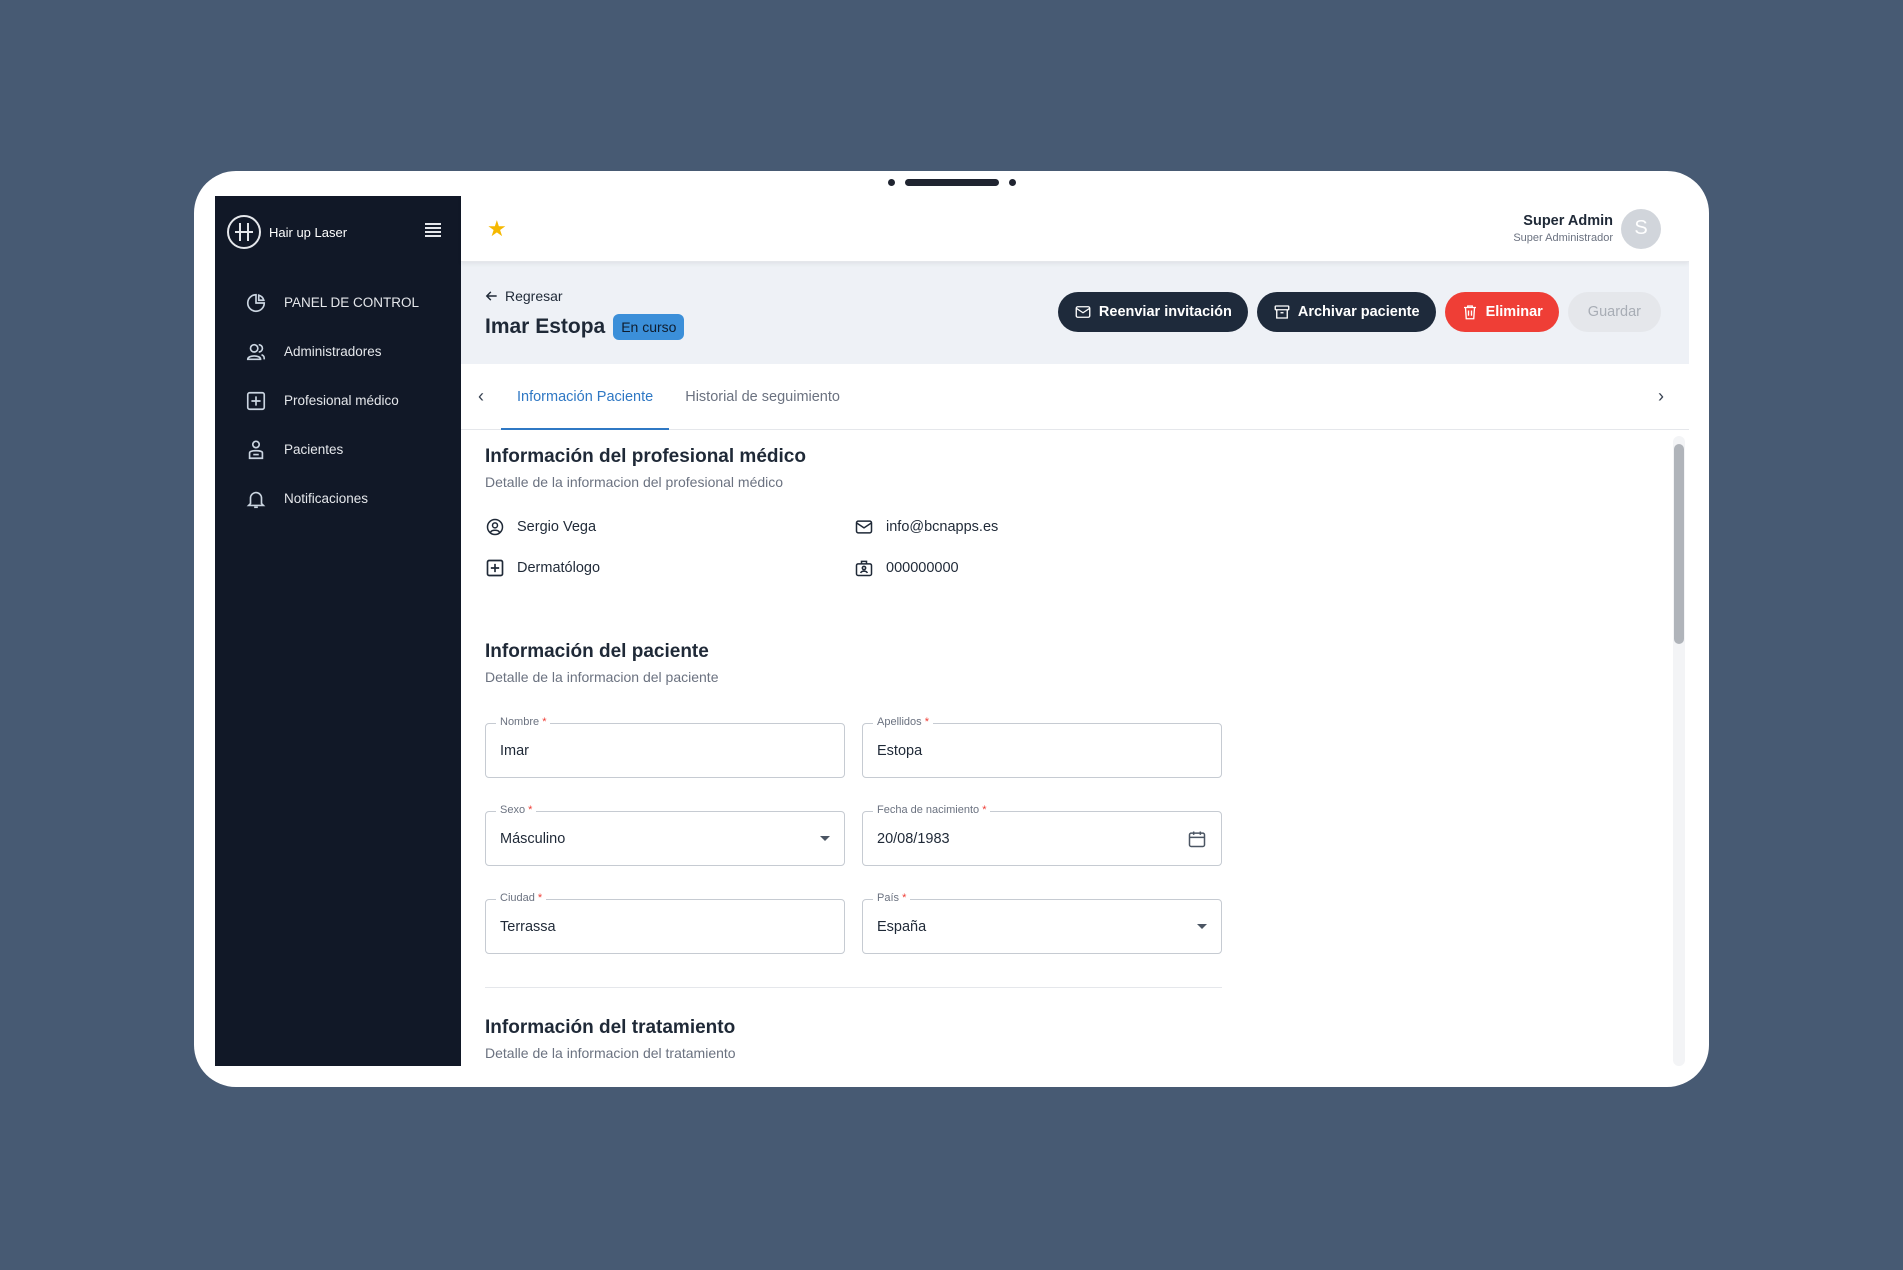 The height and width of the screenshot is (1270, 1903). Describe the element at coordinates (665, 923) in the screenshot. I see `ciudad-field: Ciudad * Terrassa` at that location.